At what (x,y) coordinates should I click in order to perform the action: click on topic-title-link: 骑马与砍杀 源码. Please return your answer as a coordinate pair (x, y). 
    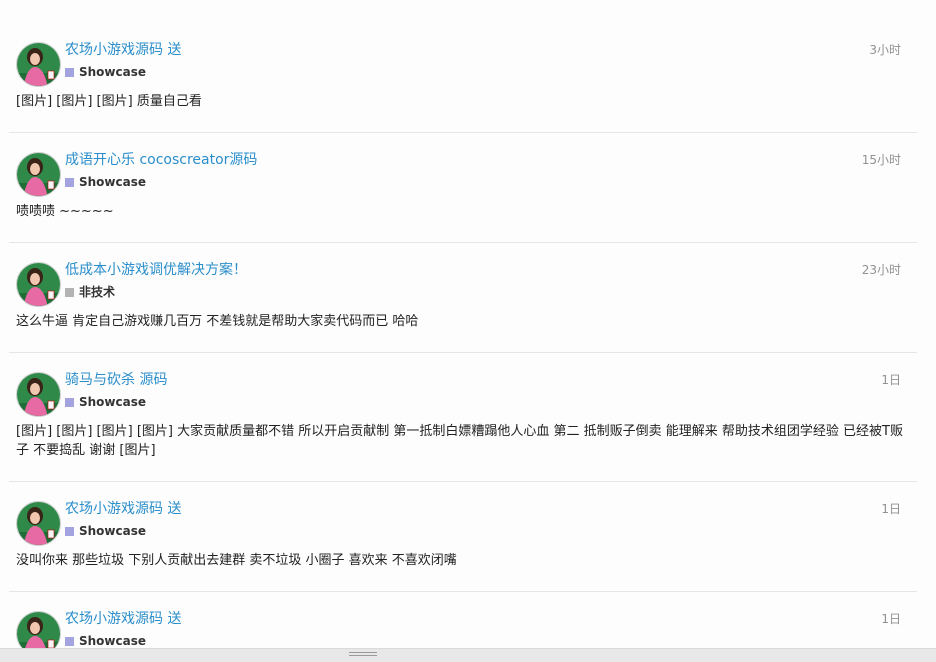
    Looking at the image, I should click on (116, 380).